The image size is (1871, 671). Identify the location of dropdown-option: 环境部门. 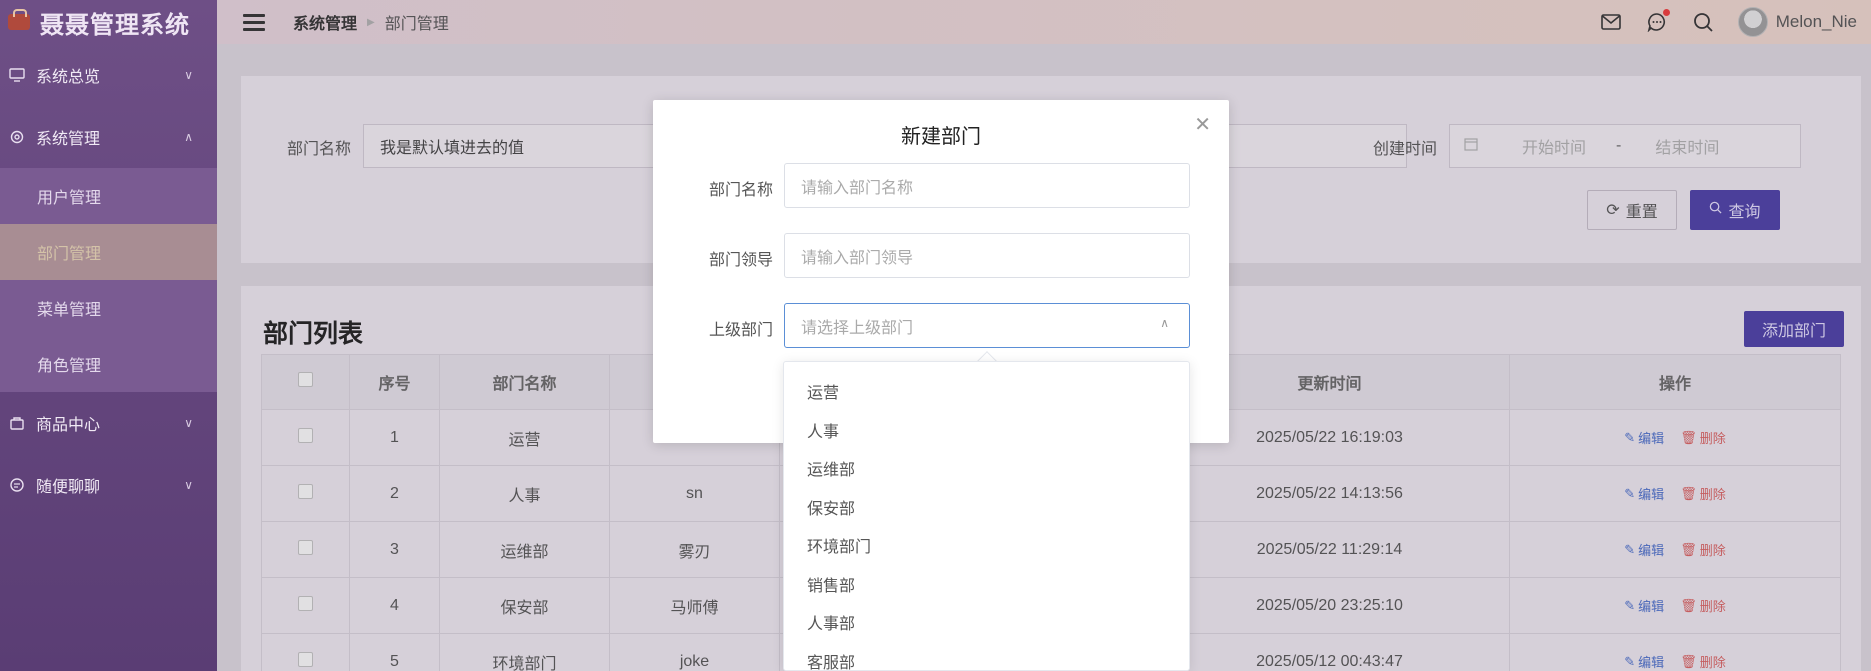
(986, 545).